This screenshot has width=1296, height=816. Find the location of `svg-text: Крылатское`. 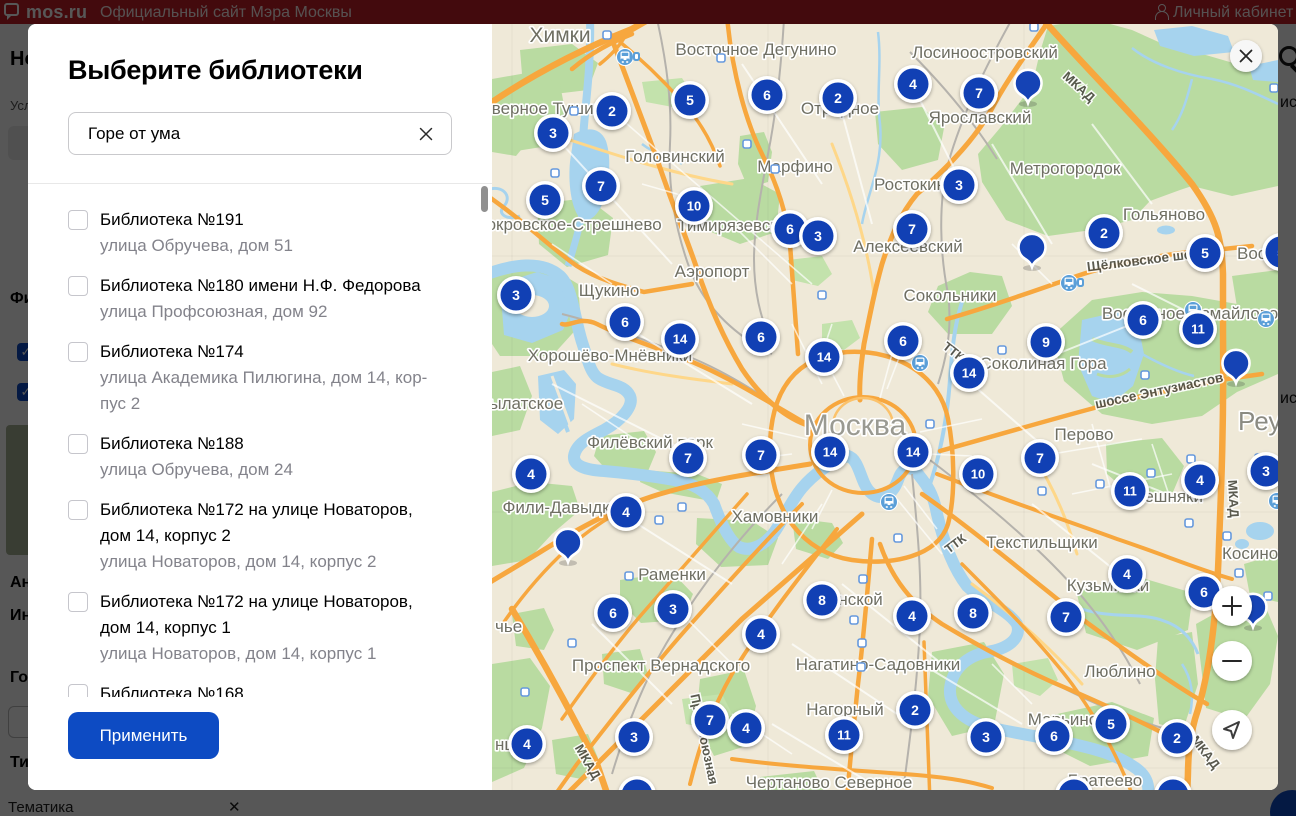

svg-text: Крылатское is located at coordinates (527, 403).